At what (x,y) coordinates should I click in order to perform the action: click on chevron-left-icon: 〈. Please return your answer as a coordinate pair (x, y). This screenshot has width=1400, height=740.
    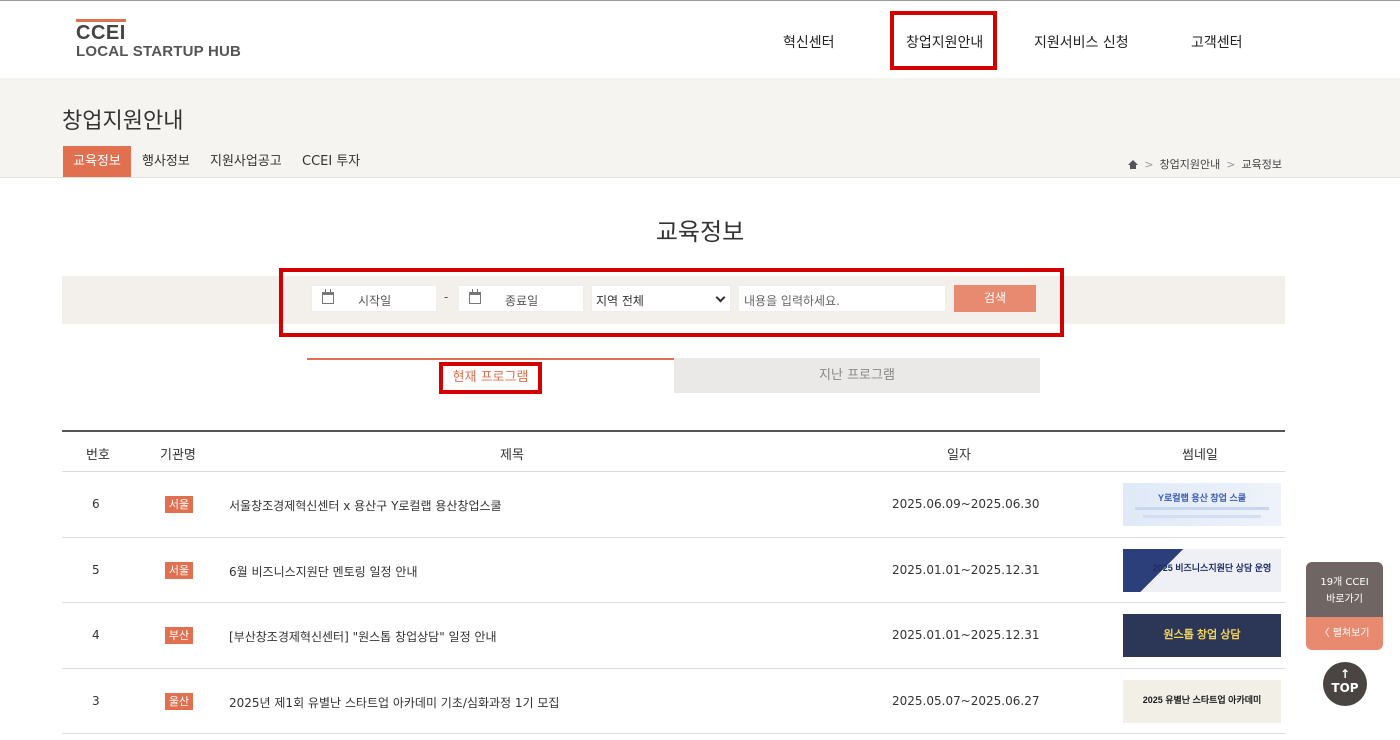
    Looking at the image, I should click on (1324, 633).